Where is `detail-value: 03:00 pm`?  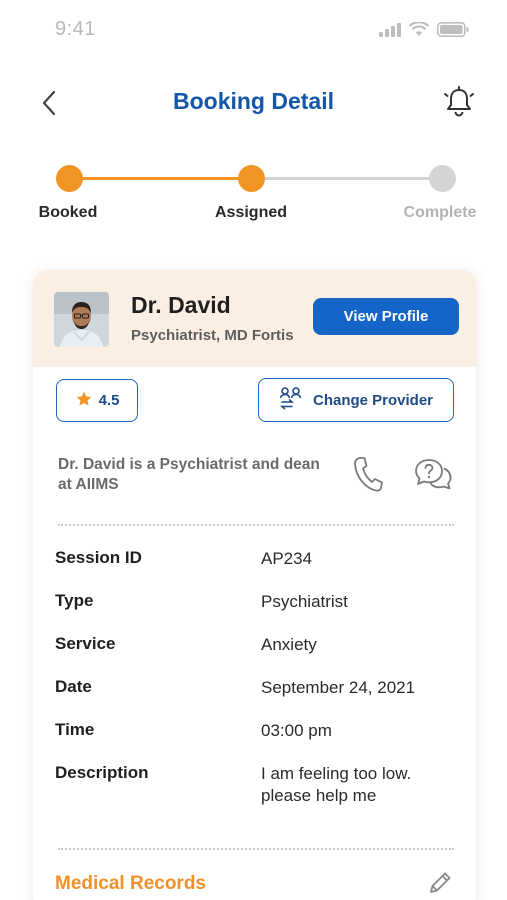
detail-value: 03:00 pm is located at coordinates (296, 730).